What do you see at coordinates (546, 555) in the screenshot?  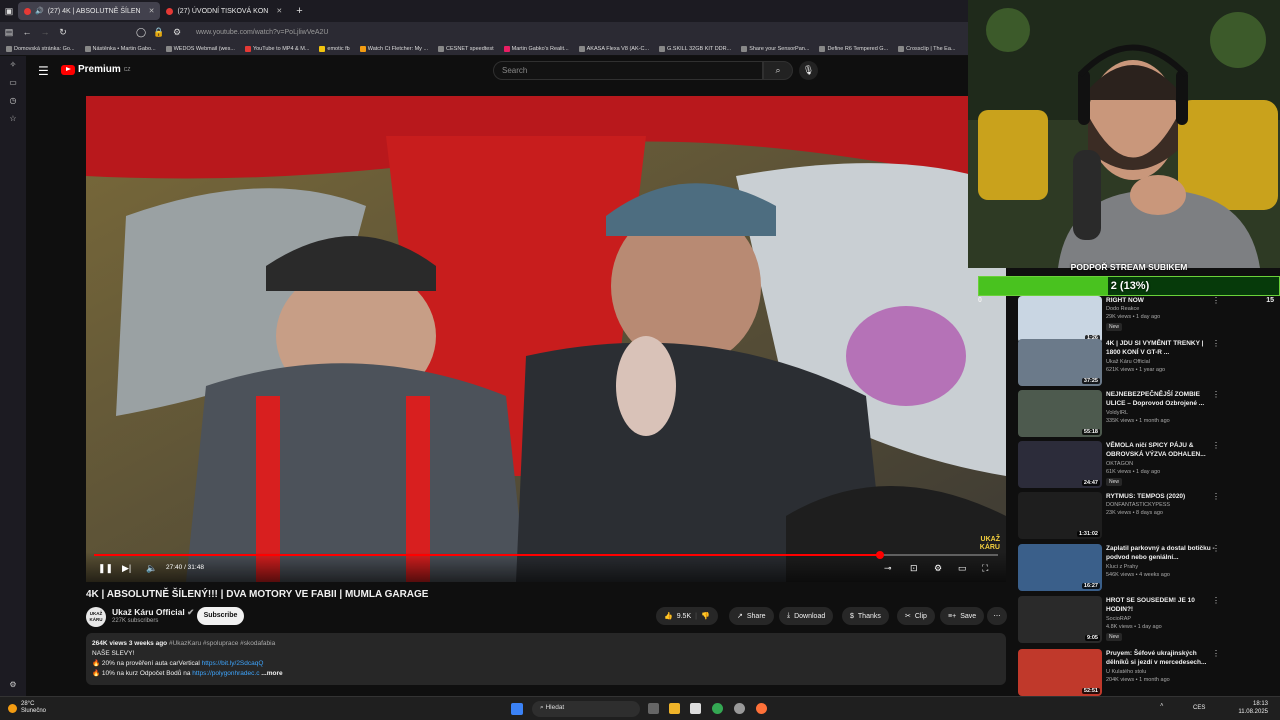 I see `progress-bar` at bounding box center [546, 555].